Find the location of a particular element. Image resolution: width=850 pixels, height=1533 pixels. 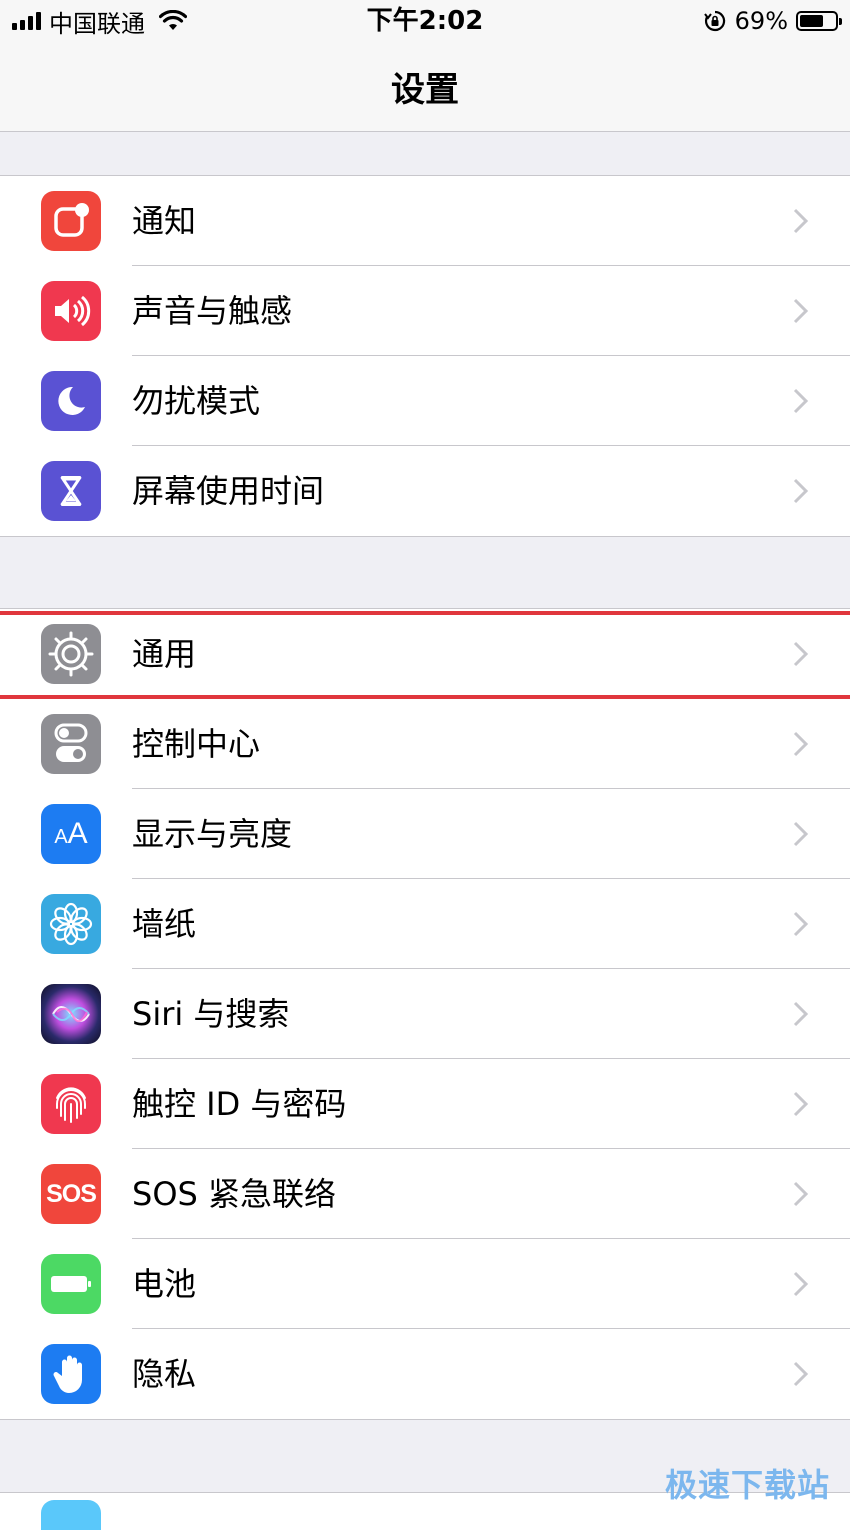

settings-row-do-not-disturb: 勿扰模式 is located at coordinates (425, 401).